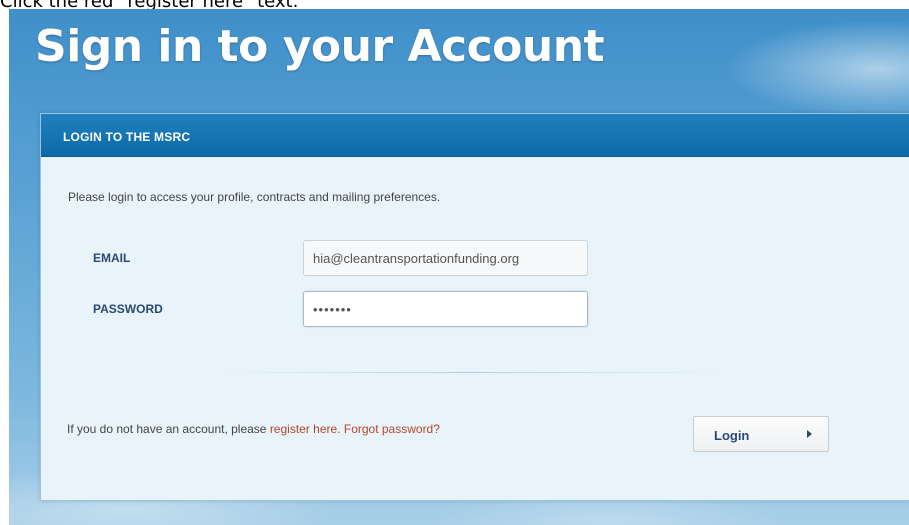 The height and width of the screenshot is (525, 909). Describe the element at coordinates (305, 429) in the screenshot. I see `register-here-link: register here.` at that location.